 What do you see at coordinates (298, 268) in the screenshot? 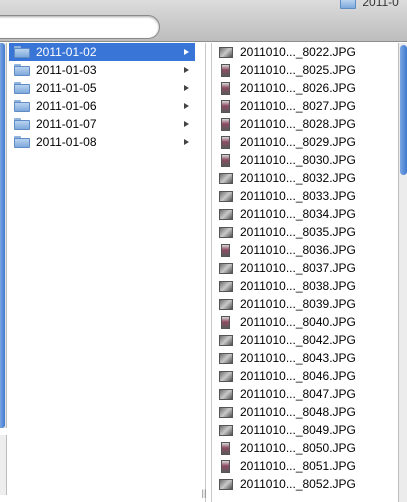
I see `file-name: 2011010..._8037.JPG` at bounding box center [298, 268].